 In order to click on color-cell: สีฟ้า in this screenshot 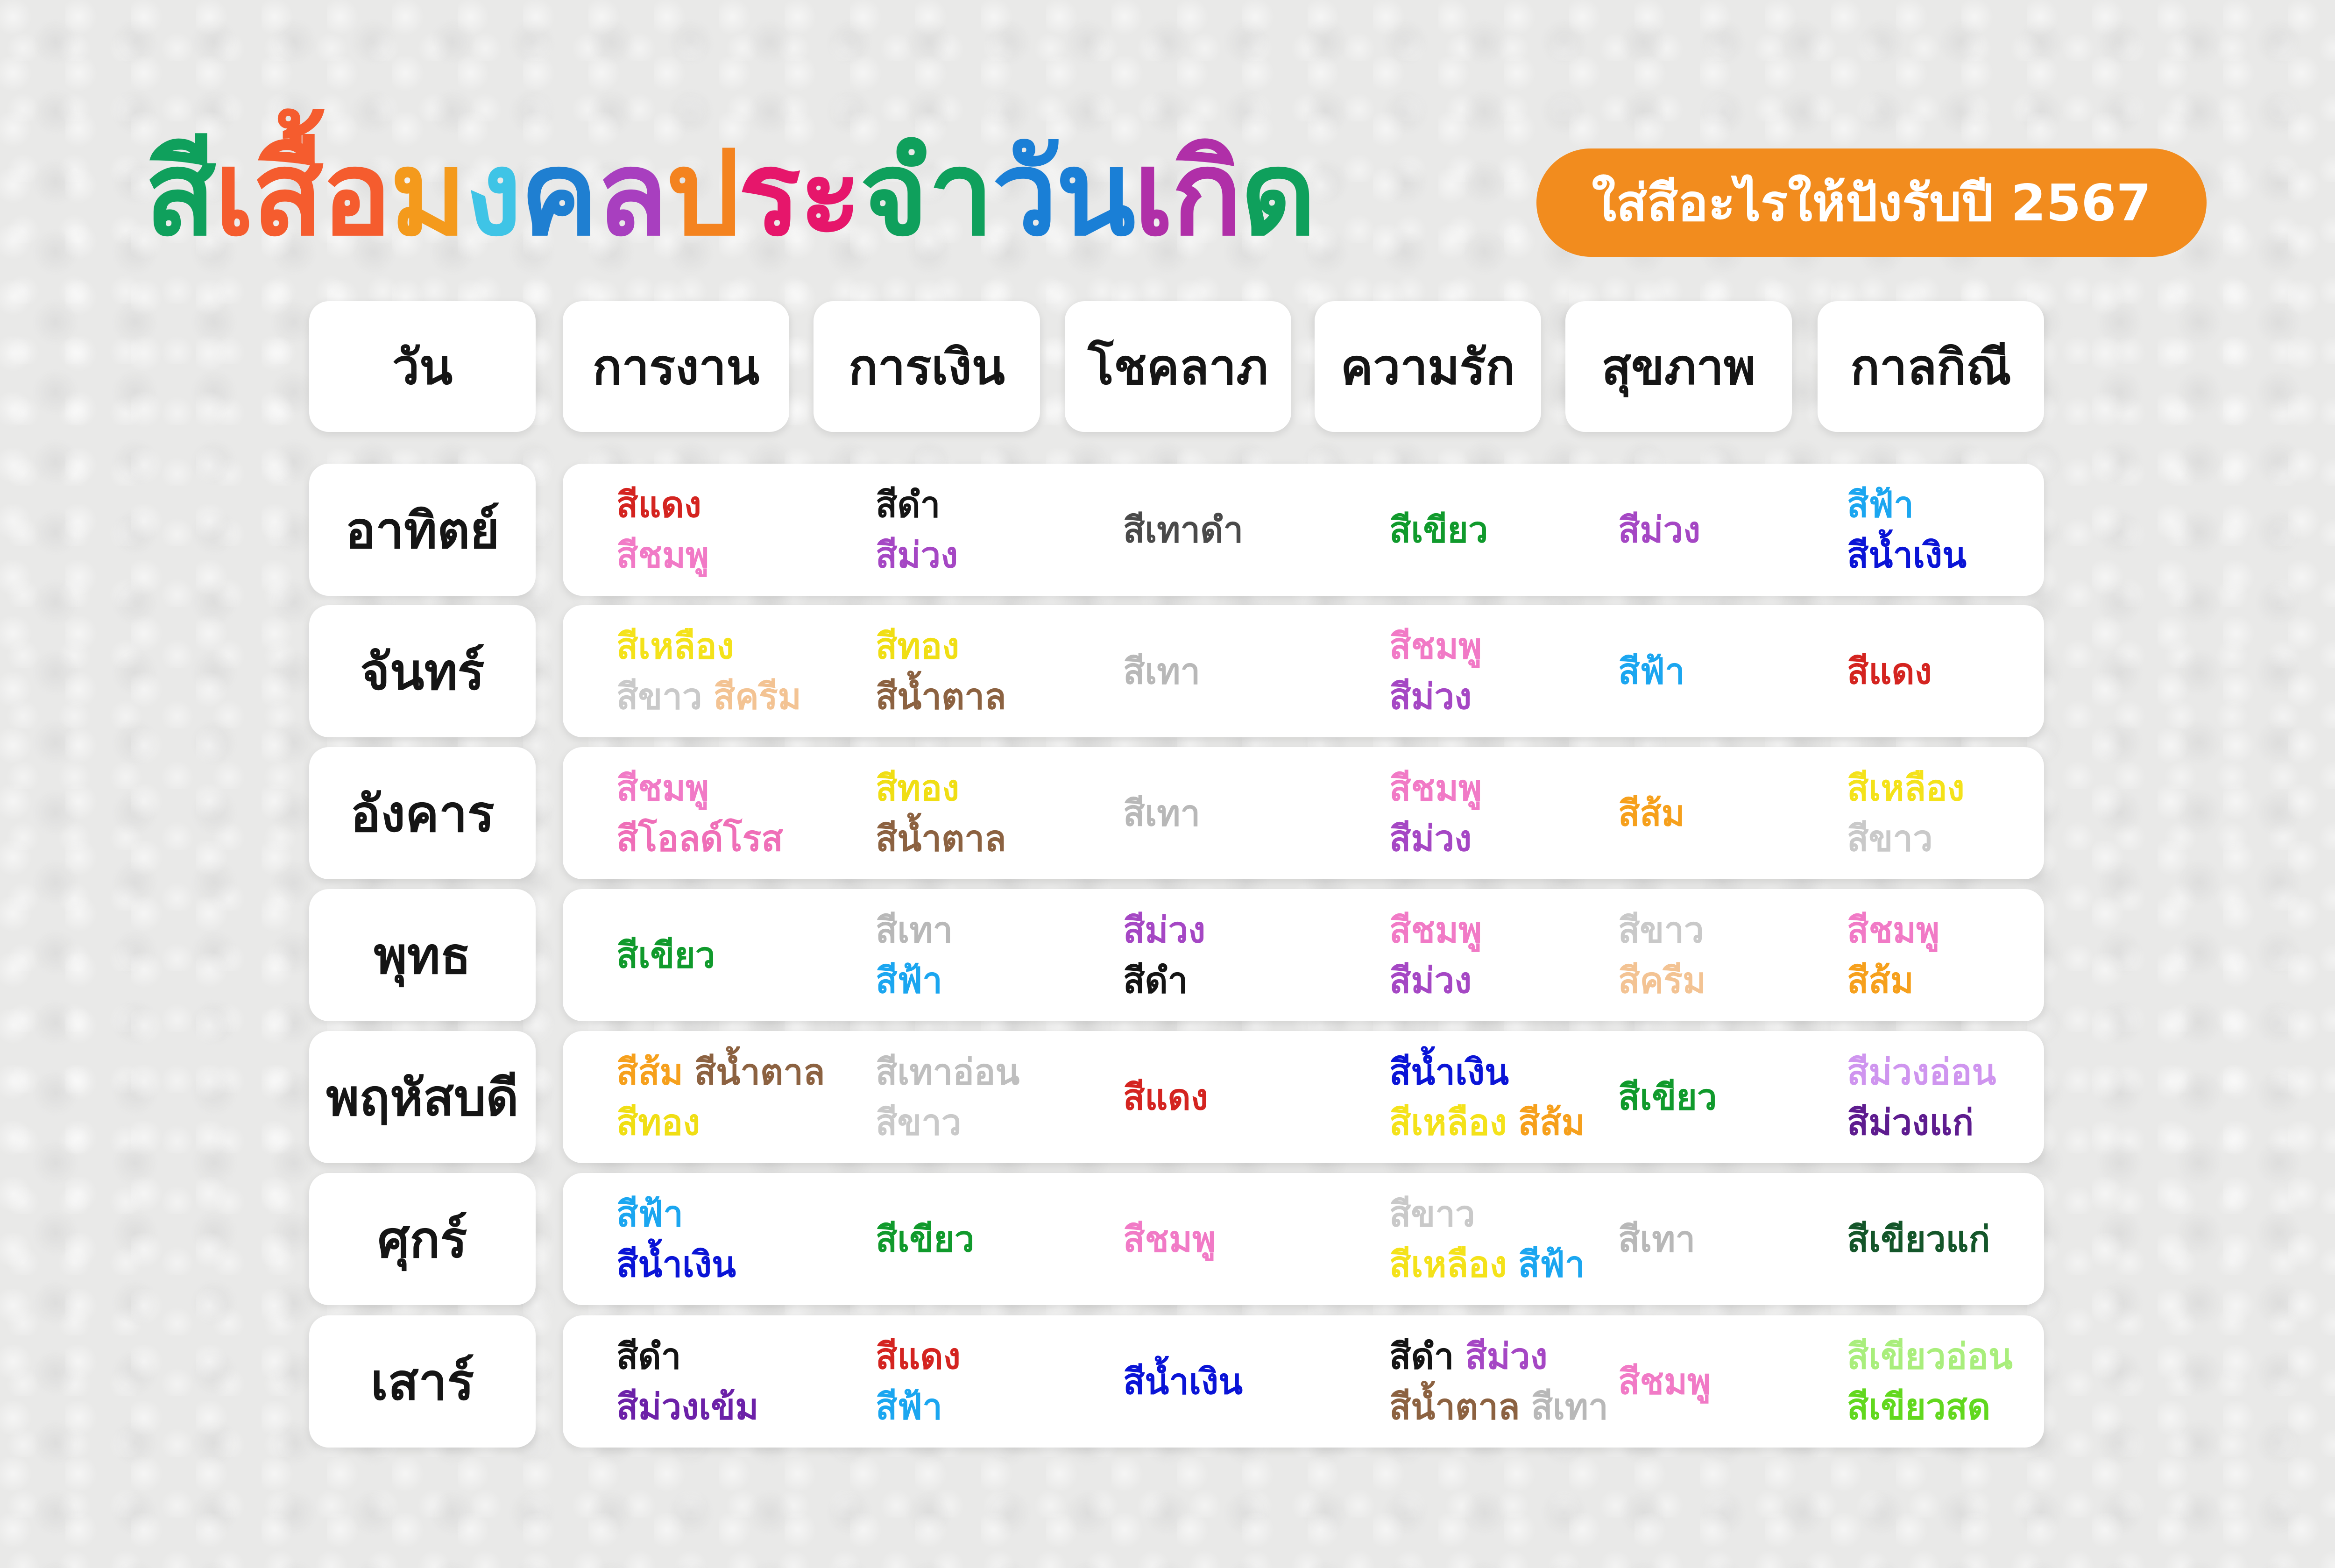, I will do `click(1652, 671)`.